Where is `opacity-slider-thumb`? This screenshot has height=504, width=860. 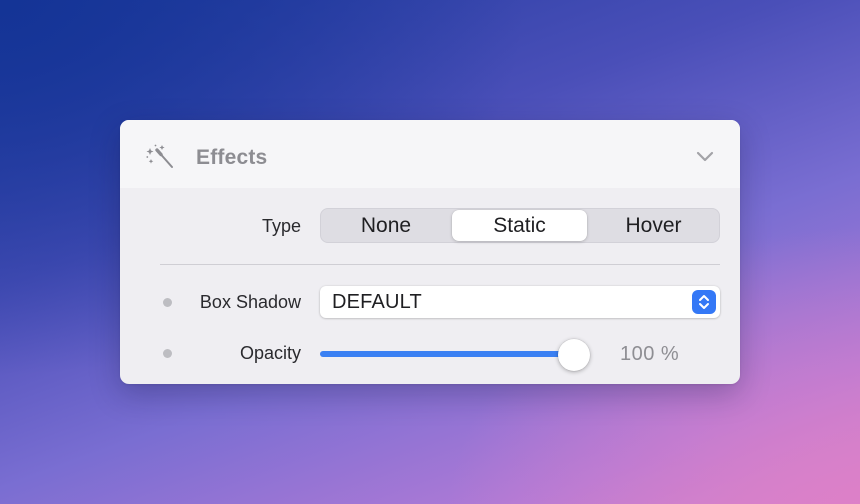 opacity-slider-thumb is located at coordinates (574, 355).